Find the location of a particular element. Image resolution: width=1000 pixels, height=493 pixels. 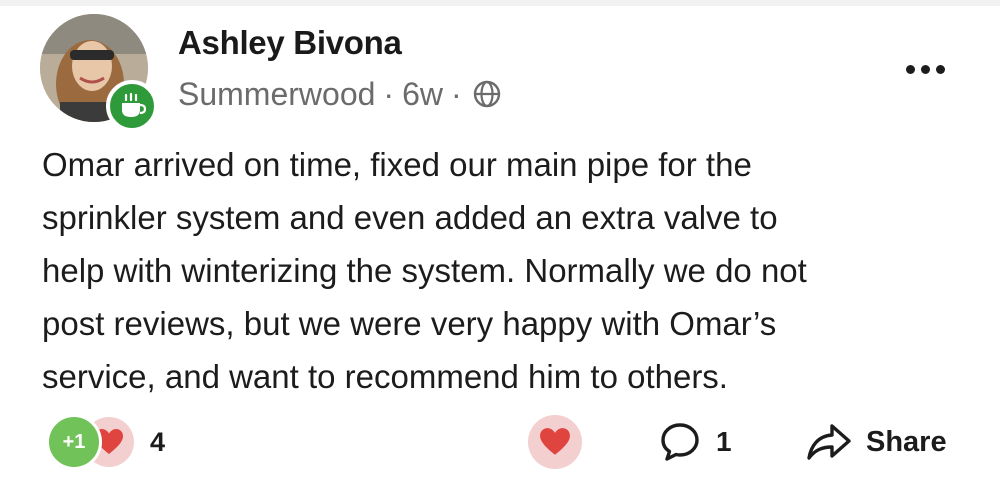

neighbor-badge is located at coordinates (132, 106).